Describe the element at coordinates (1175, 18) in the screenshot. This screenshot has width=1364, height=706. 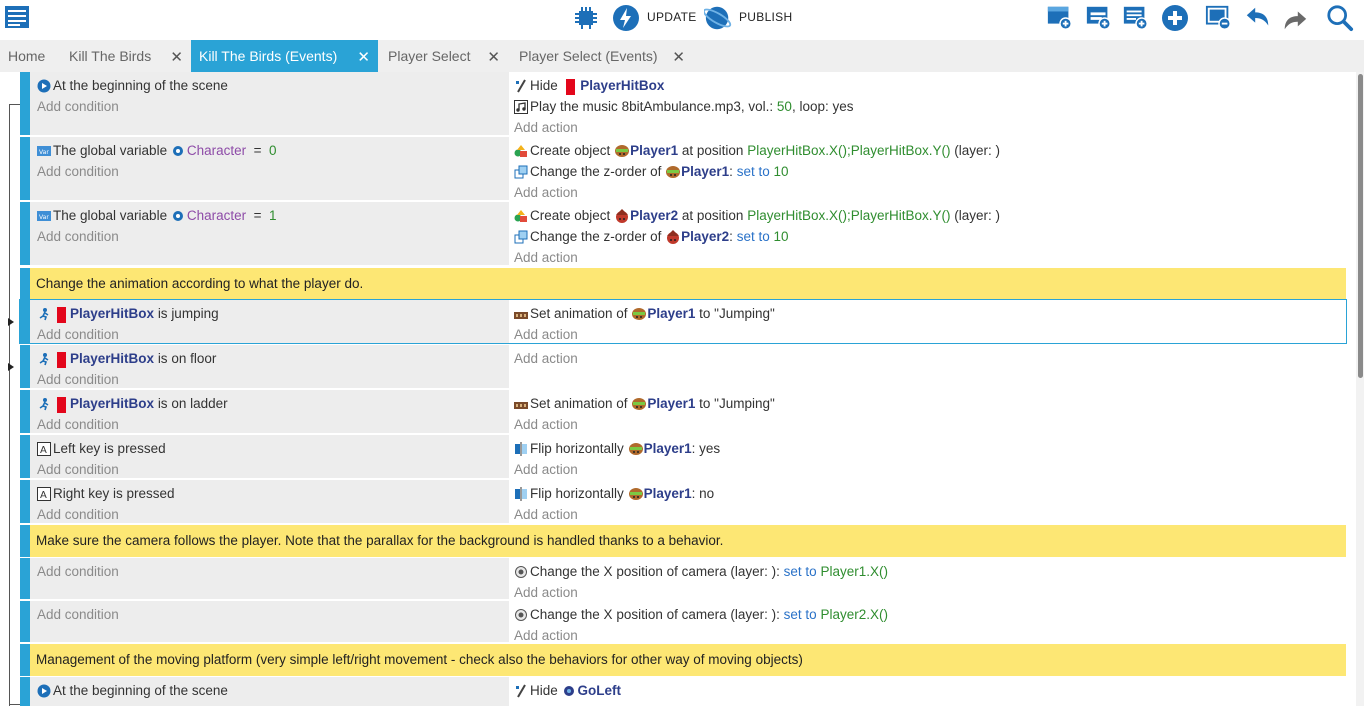
I see `add-more-icon` at that location.